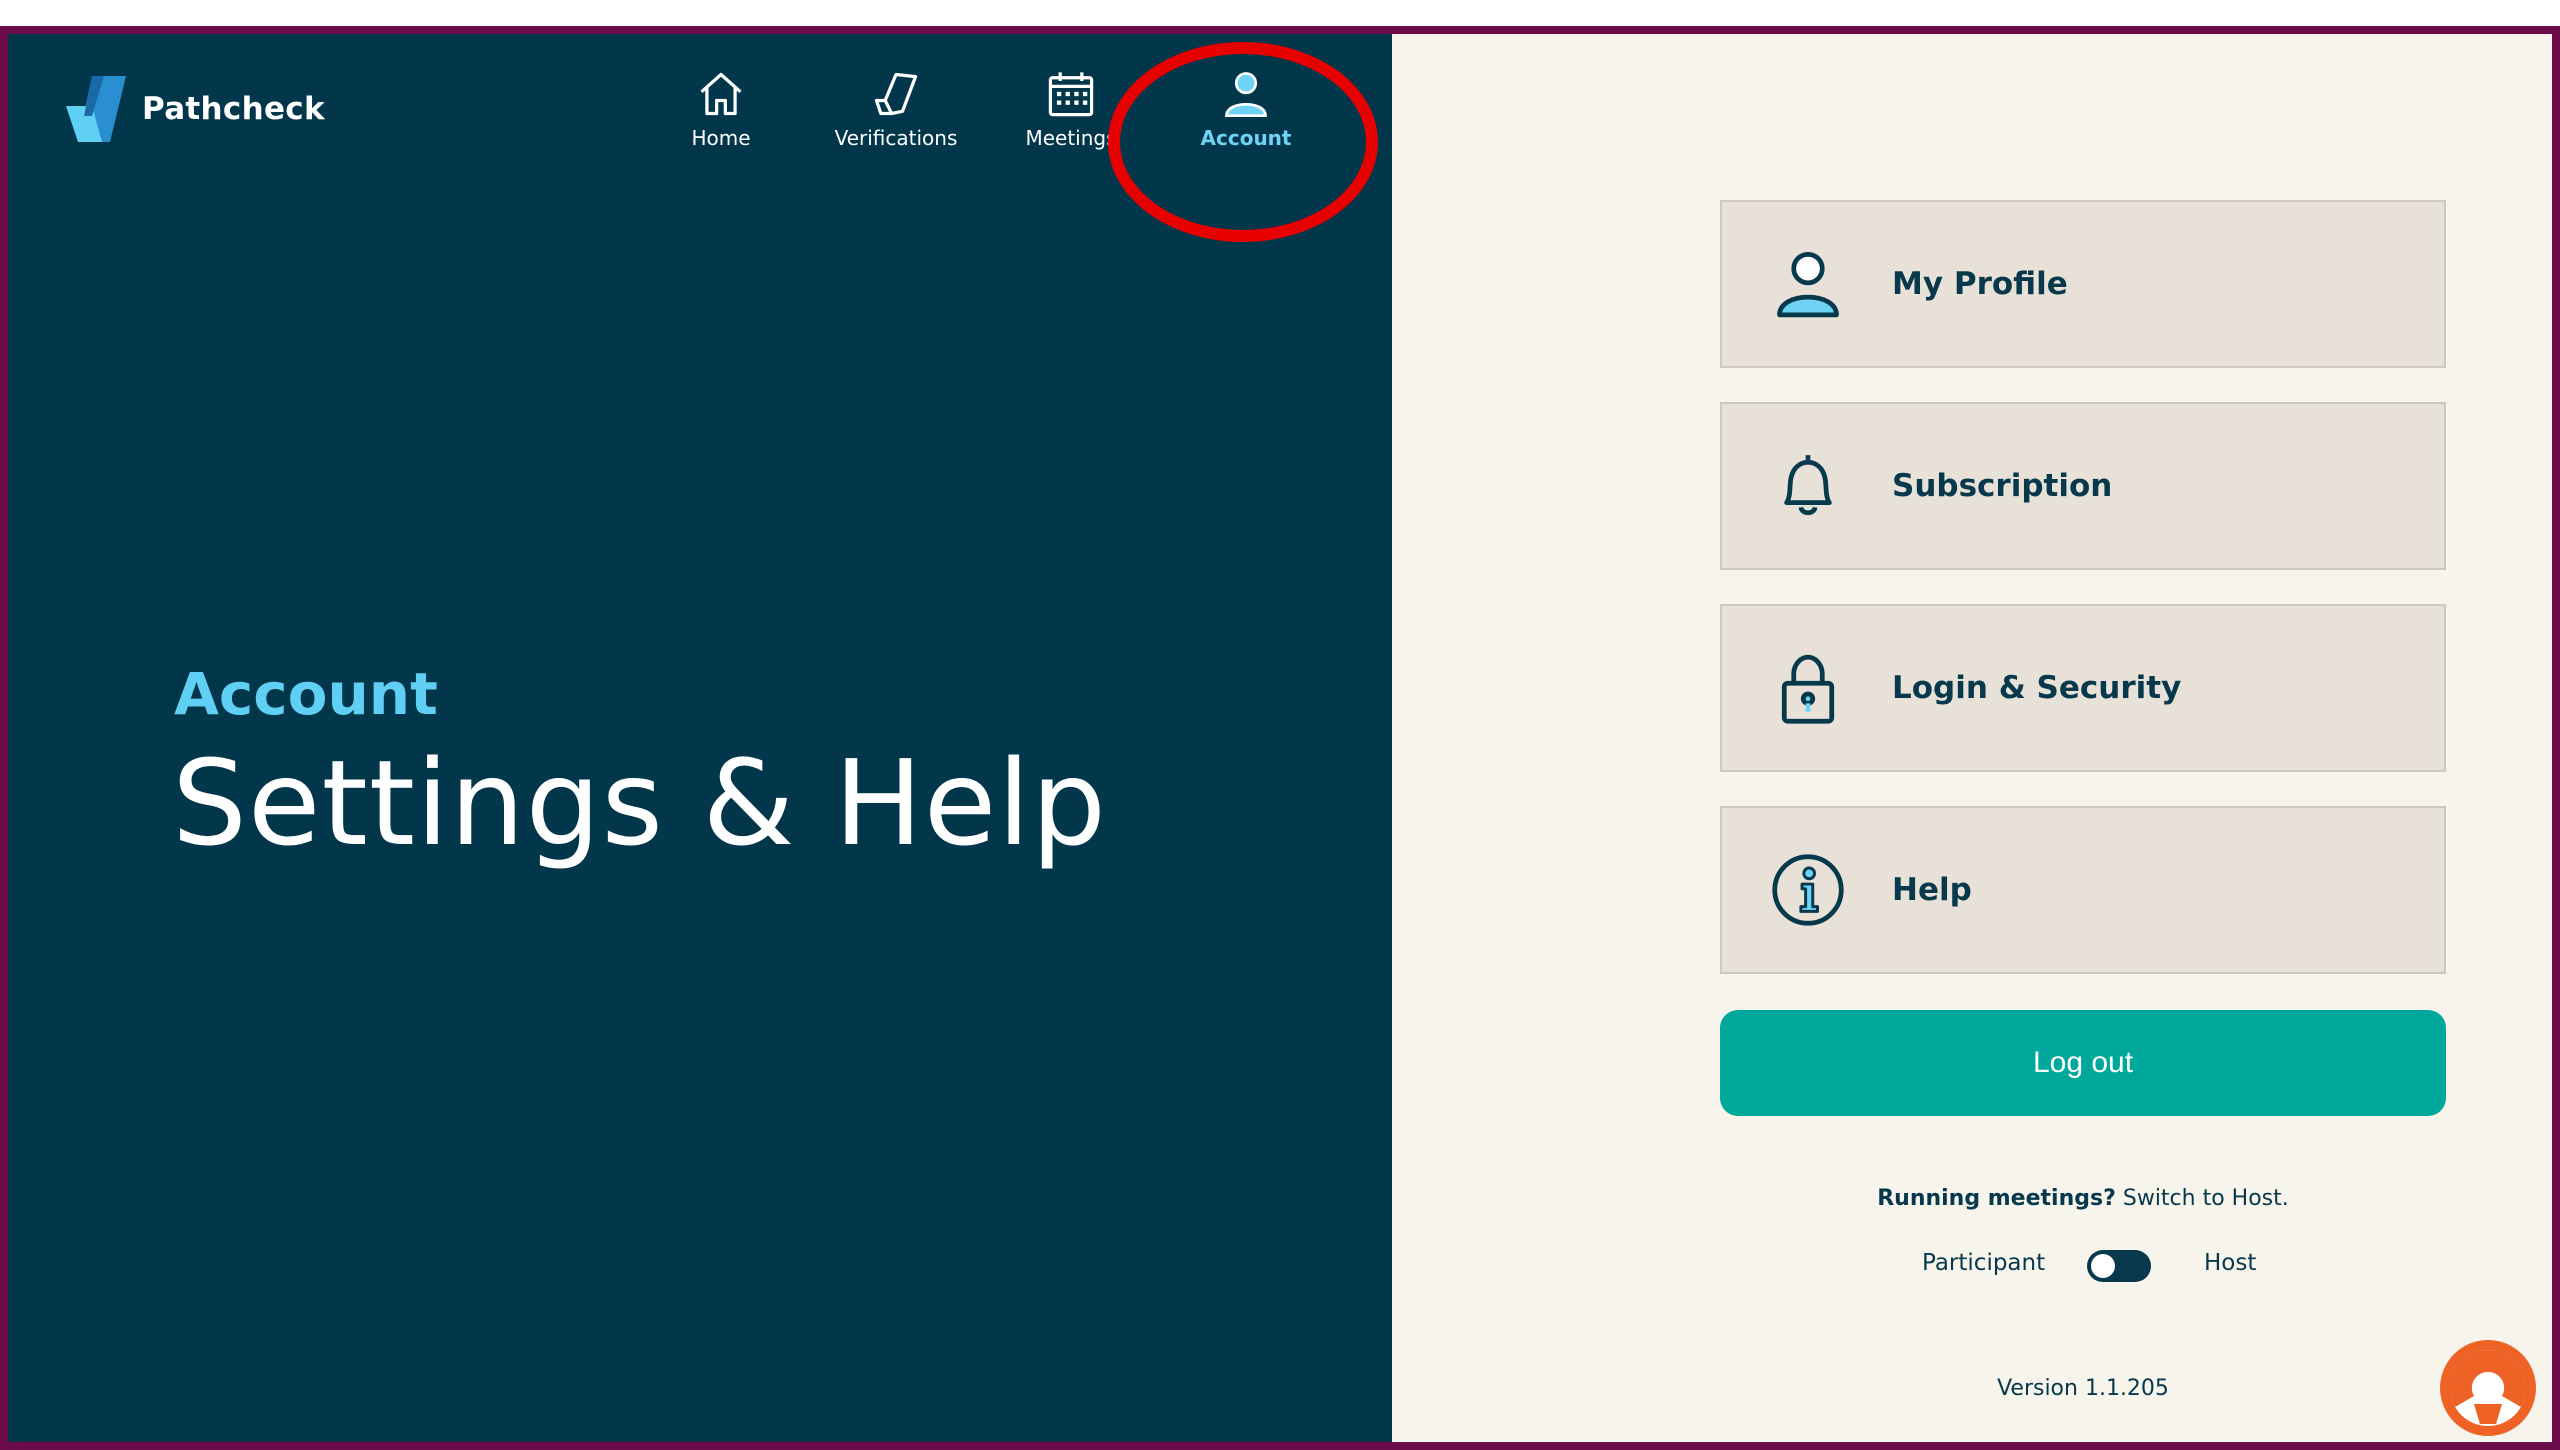 This screenshot has width=2560, height=1450. Describe the element at coordinates (721, 138) in the screenshot. I see `nav-label: Home` at that location.